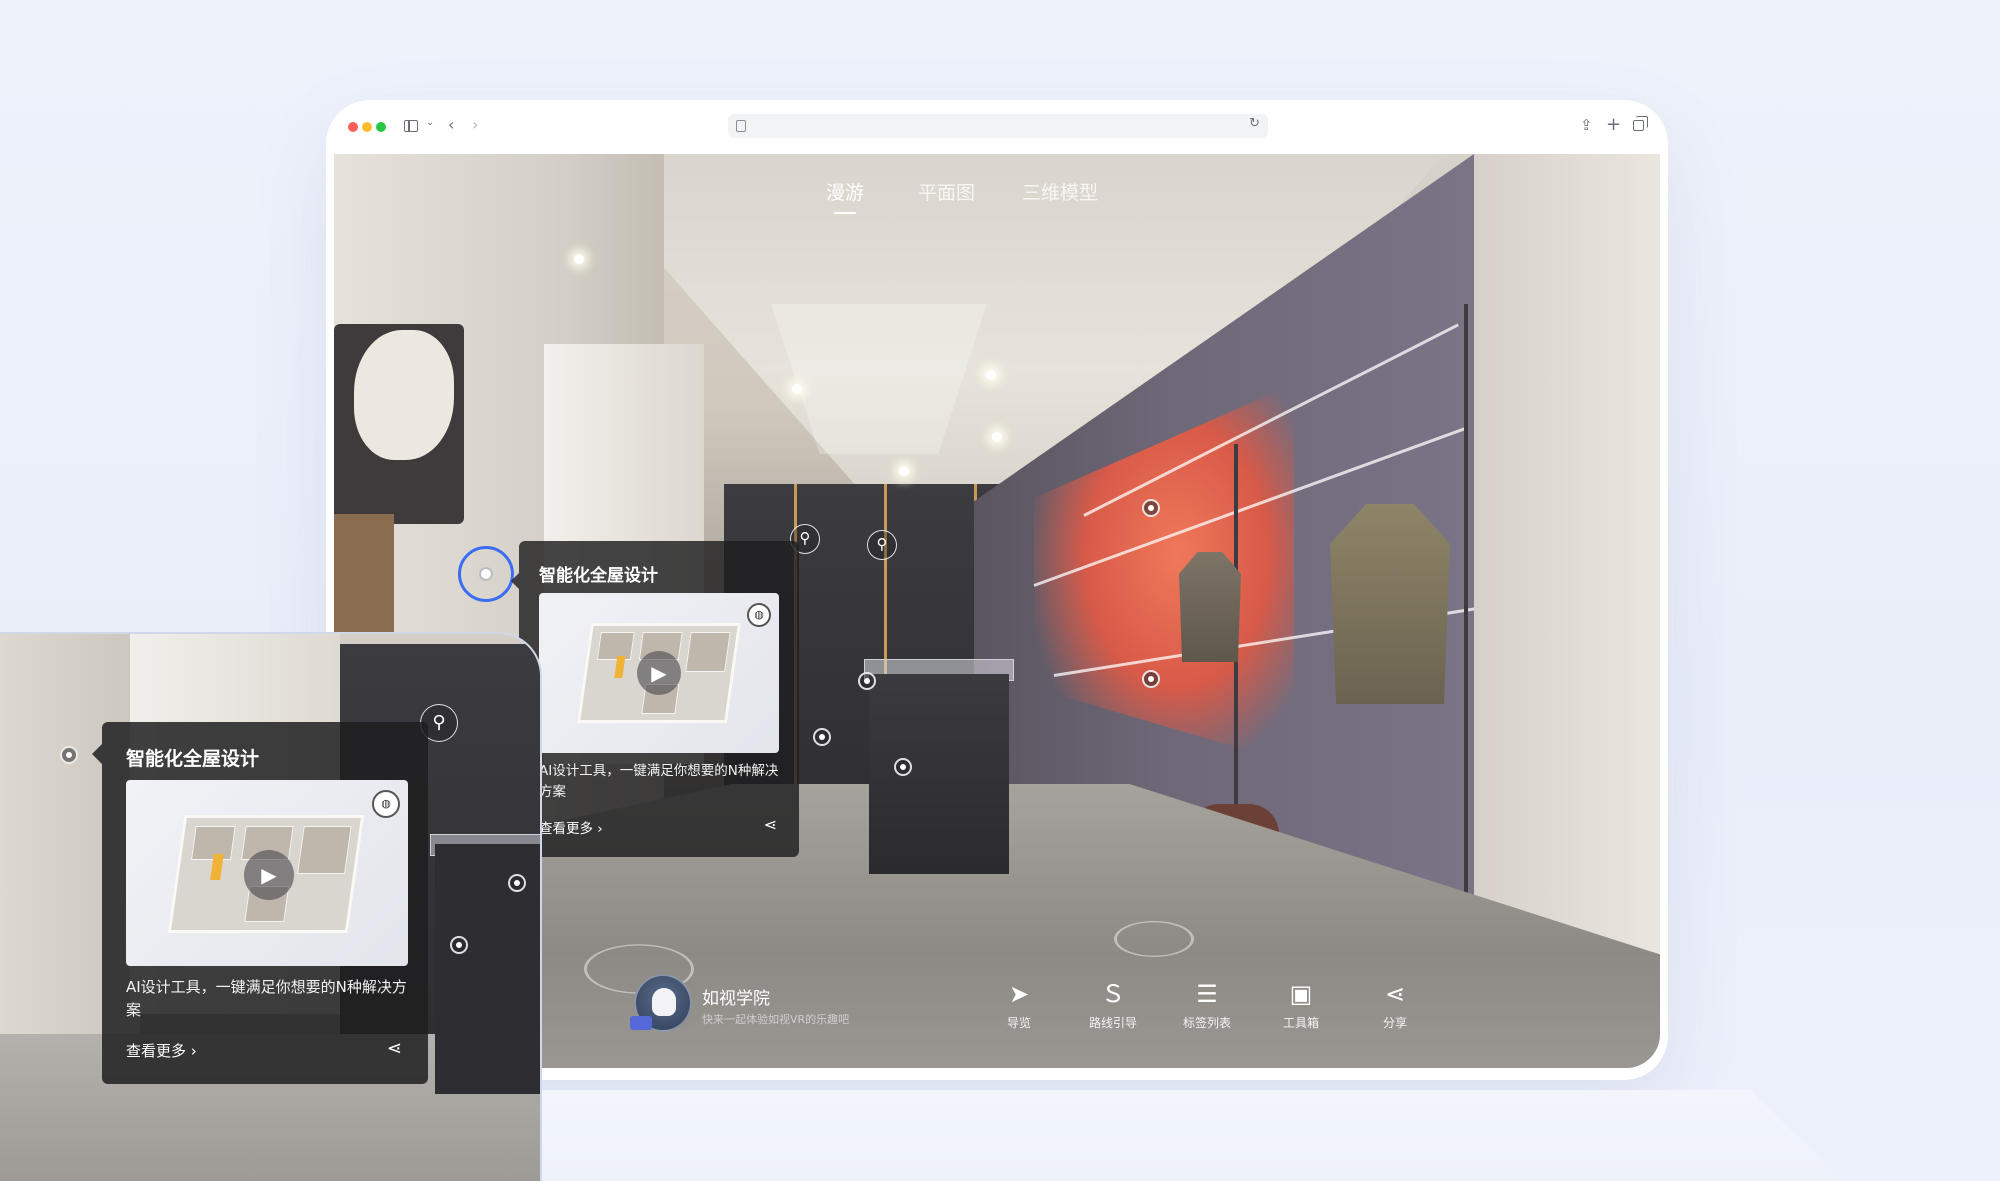 This screenshot has width=2000, height=1181. What do you see at coordinates (1640, 123) in the screenshot?
I see `tab-overview-icon` at bounding box center [1640, 123].